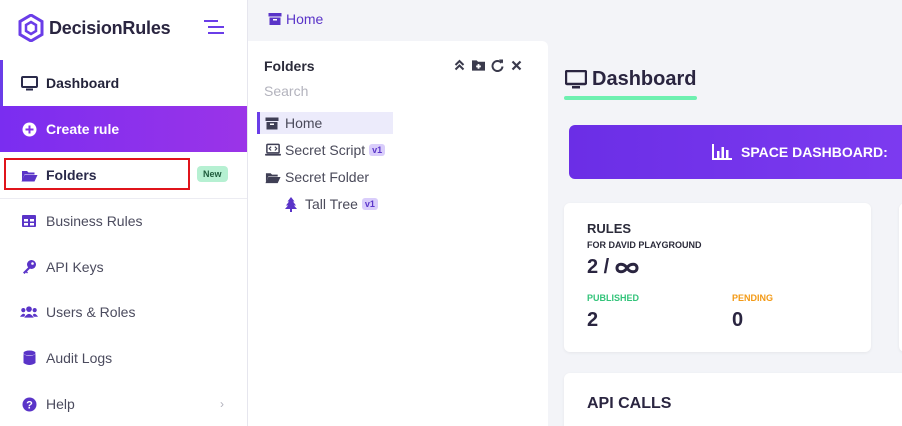  What do you see at coordinates (304, 19) in the screenshot?
I see `breadcrumb-home: Home` at bounding box center [304, 19].